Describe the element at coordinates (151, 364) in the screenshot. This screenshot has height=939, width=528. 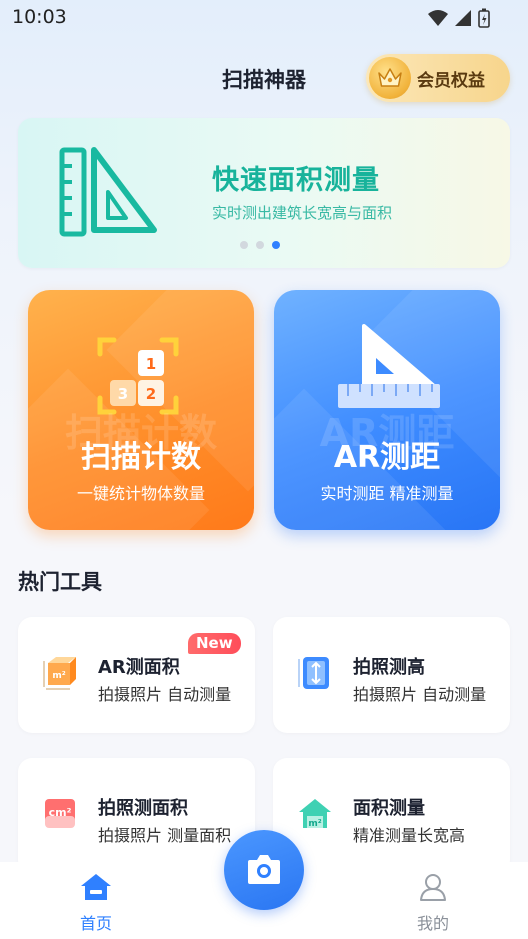
I see `scan-number-1: 1` at that location.